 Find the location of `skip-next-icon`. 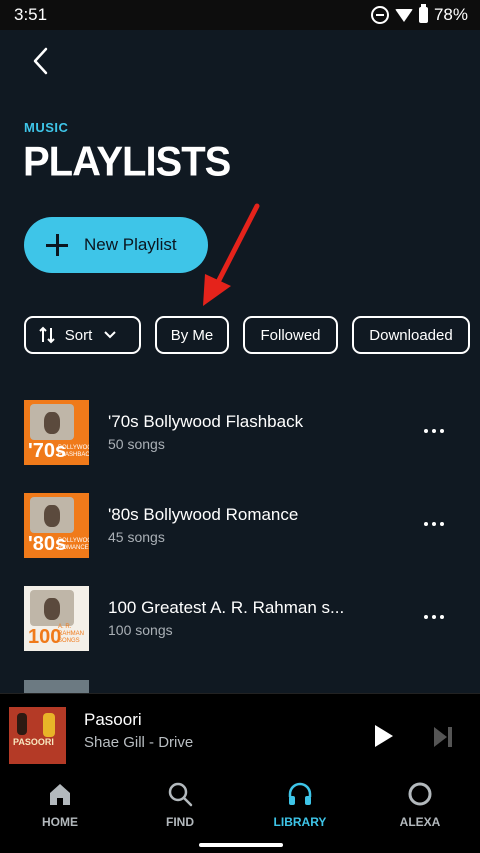

skip-next-icon is located at coordinates (443, 737).